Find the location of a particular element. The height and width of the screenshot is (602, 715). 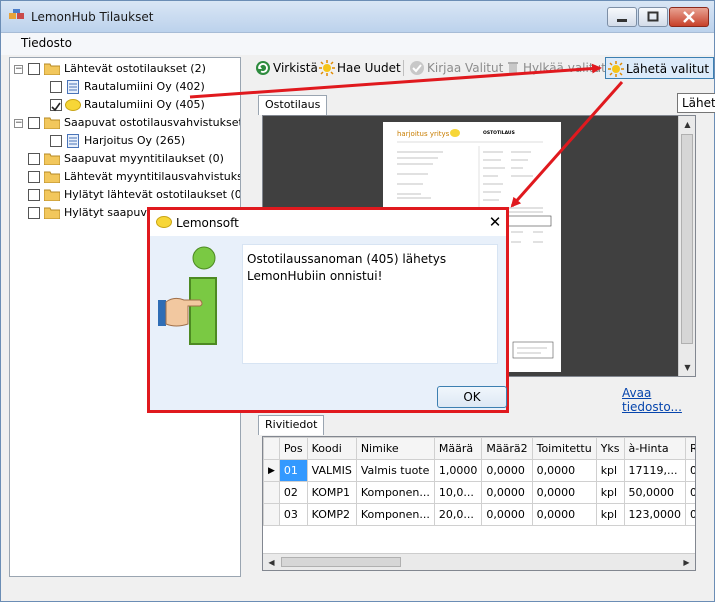

tree-node-rejected-outgoing-orders: Hylätyt lähtevät ostotilaukset (0) is located at coordinates (127, 195).